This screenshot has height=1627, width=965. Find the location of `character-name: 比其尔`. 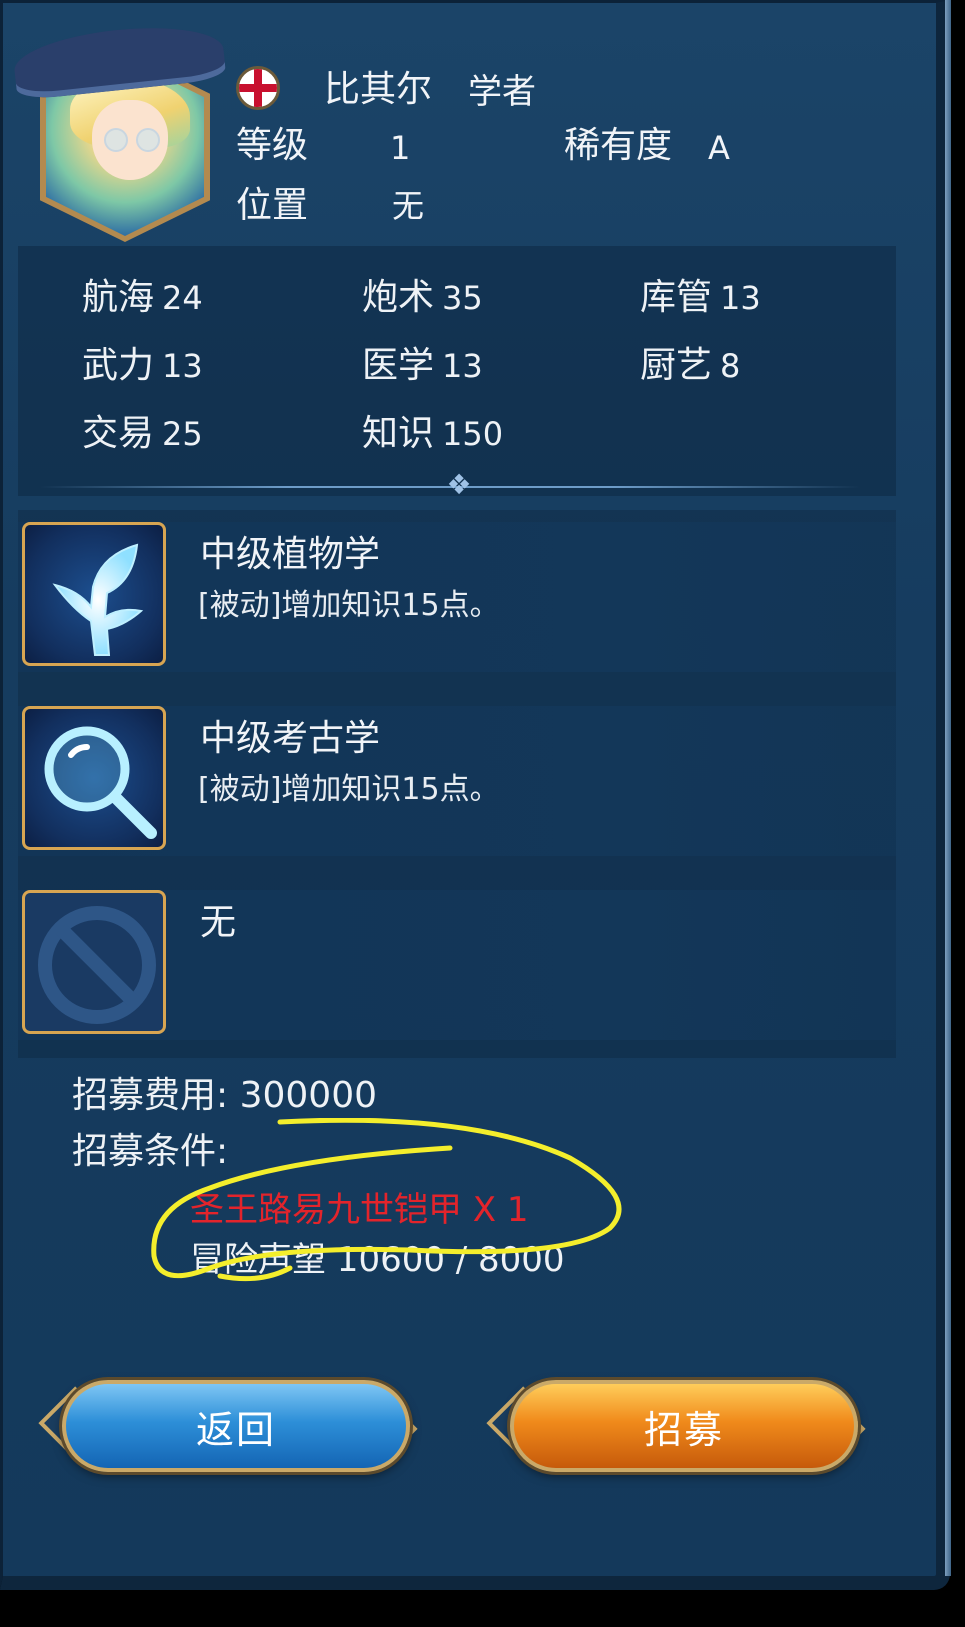

character-name: 比其尔 is located at coordinates (378, 89).